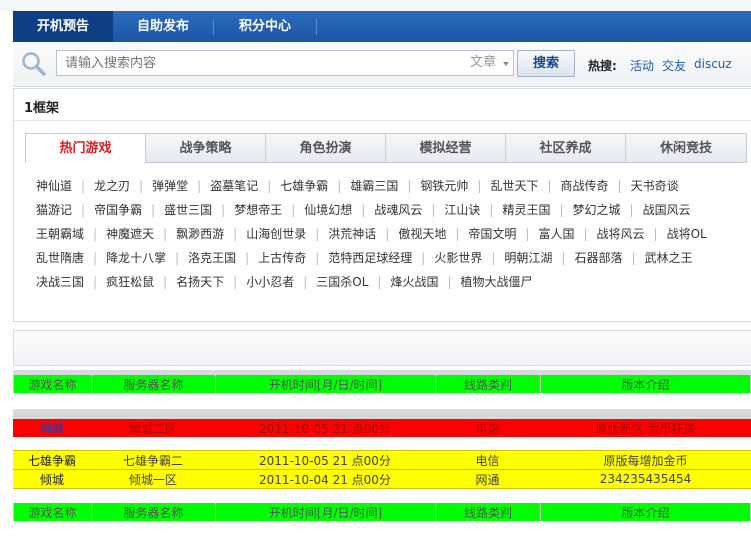 The image size is (751, 539). I want to click on cell-server-name: 倾城二区, so click(153, 428).